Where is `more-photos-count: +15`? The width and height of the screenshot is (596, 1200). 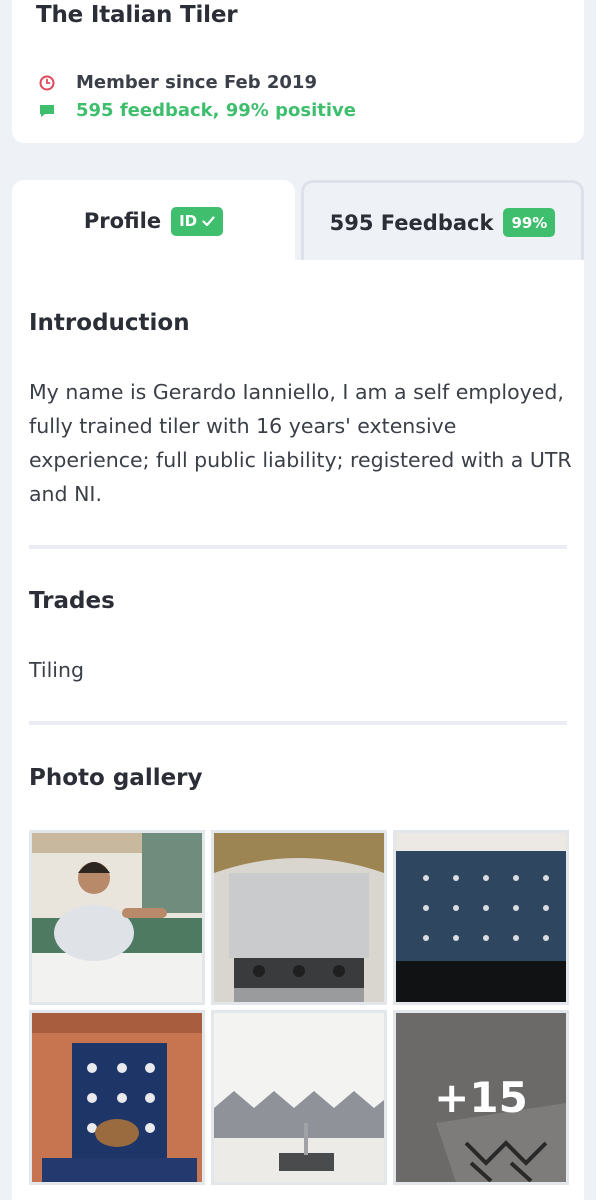
more-photos-count: +15 is located at coordinates (481, 1097).